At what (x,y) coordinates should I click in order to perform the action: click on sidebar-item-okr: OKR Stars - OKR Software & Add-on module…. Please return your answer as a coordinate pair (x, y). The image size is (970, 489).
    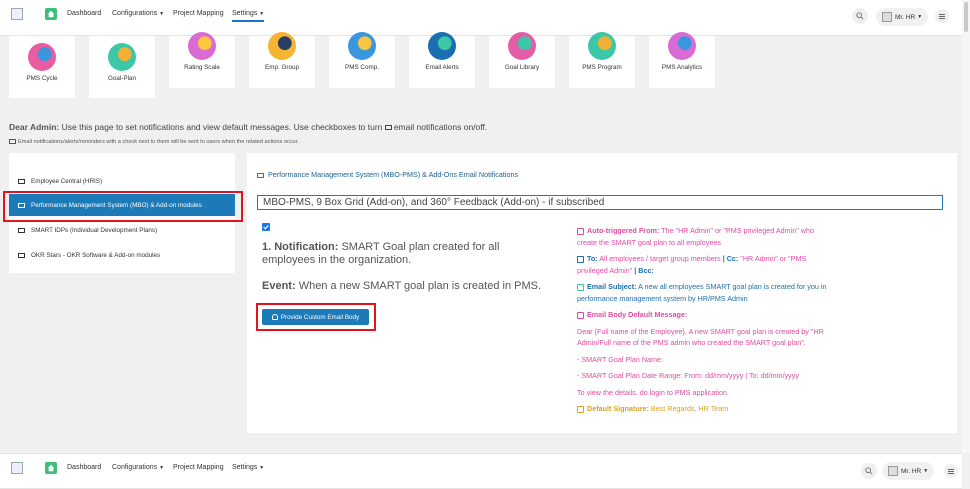
    Looking at the image, I should click on (122, 255).